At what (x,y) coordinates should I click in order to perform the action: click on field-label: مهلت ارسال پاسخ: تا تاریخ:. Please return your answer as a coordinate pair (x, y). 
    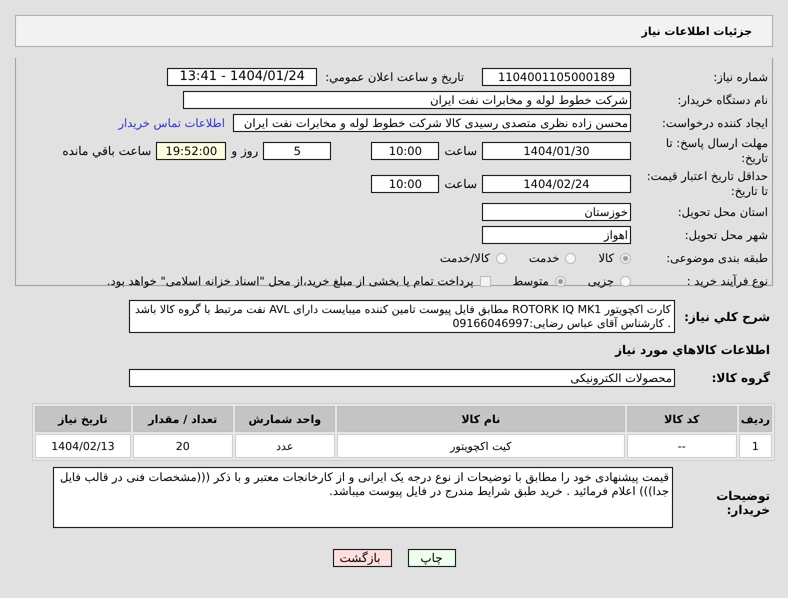
    Looking at the image, I should click on (716, 151).